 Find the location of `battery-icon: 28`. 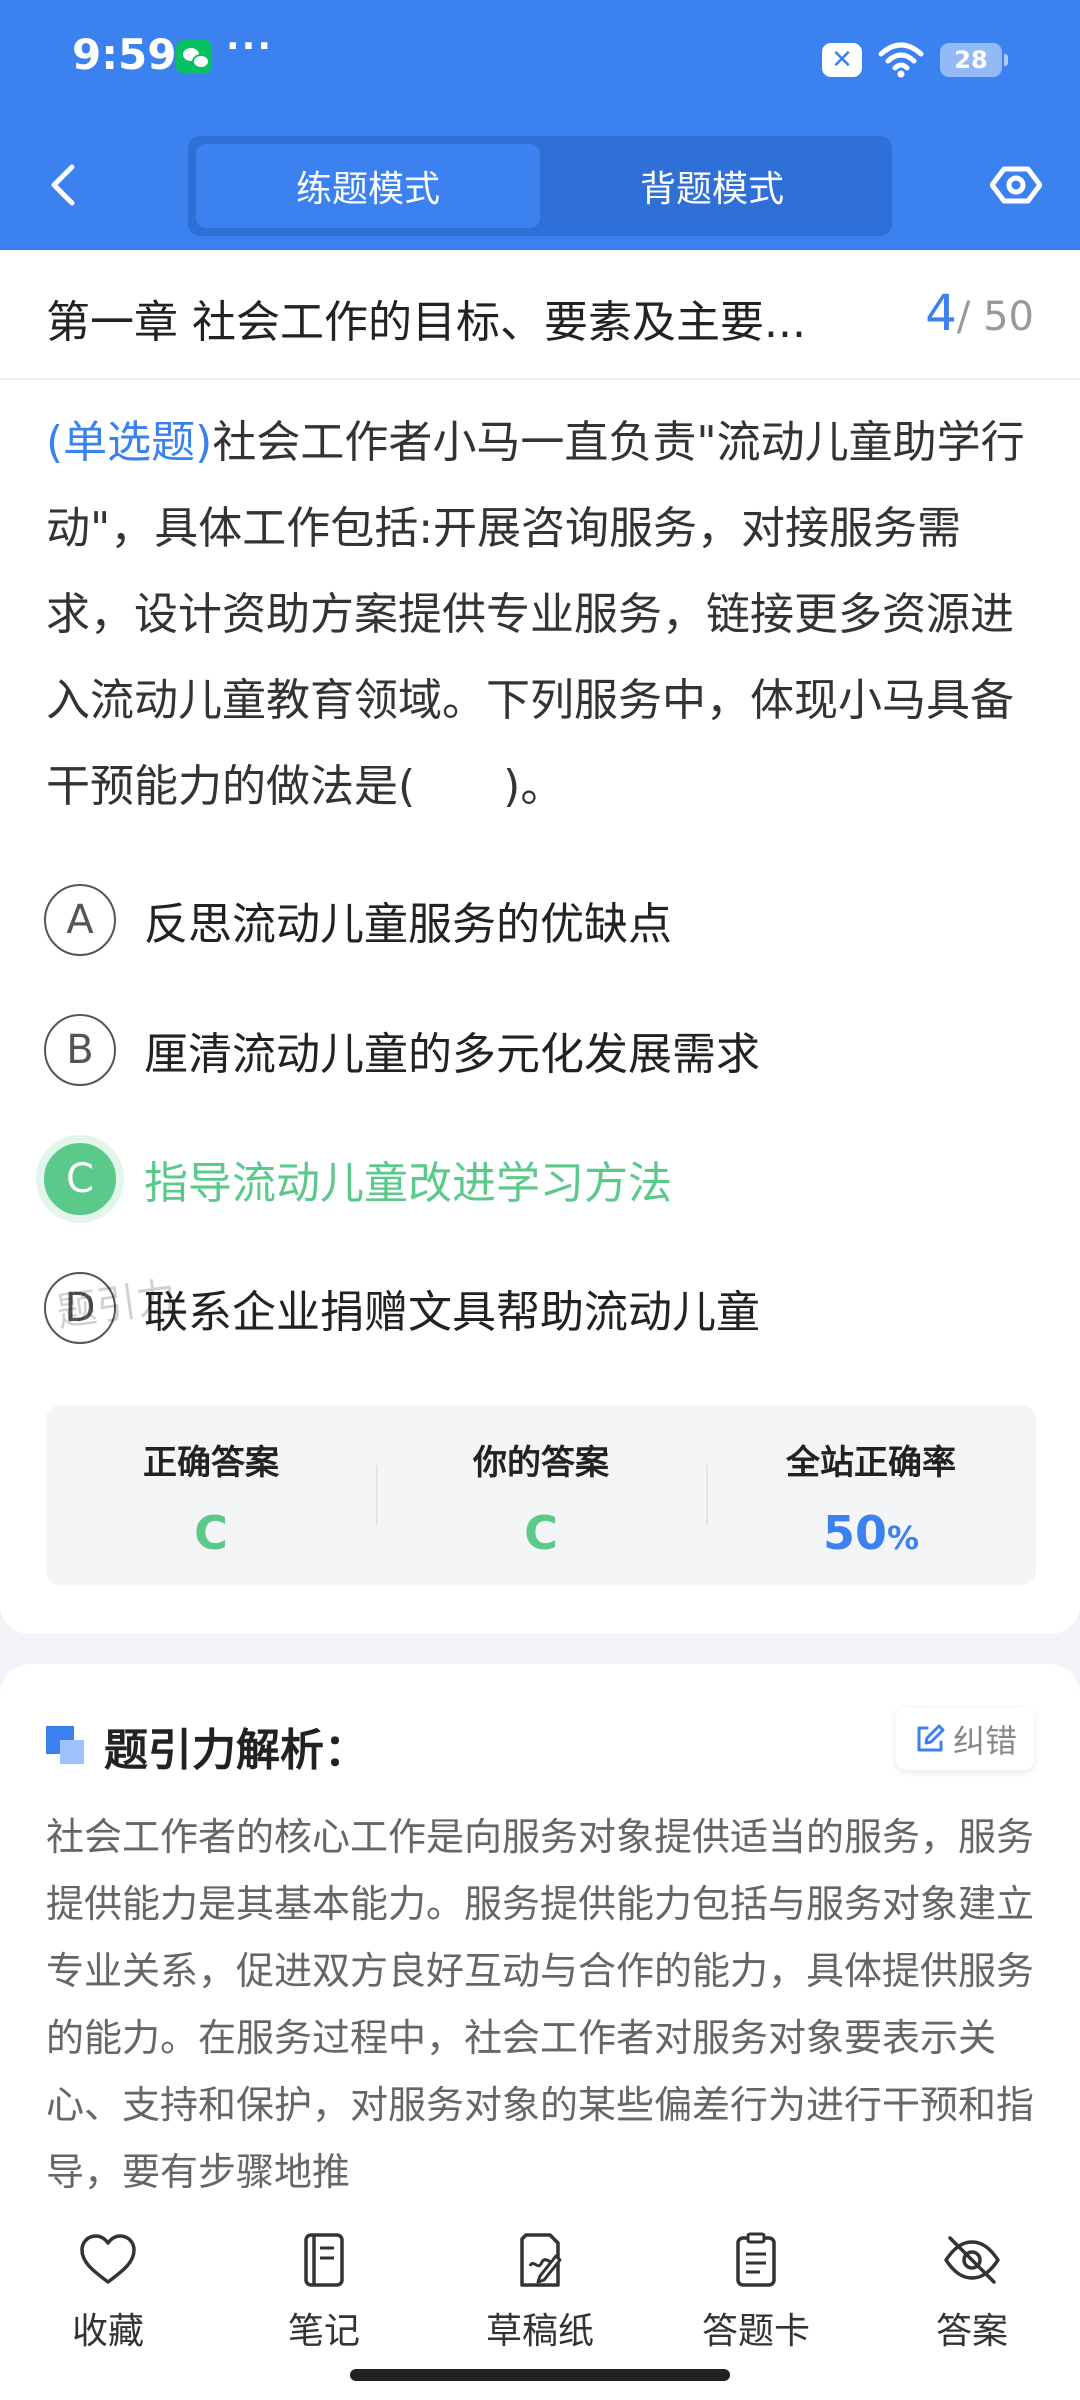

battery-icon: 28 is located at coordinates (974, 60).